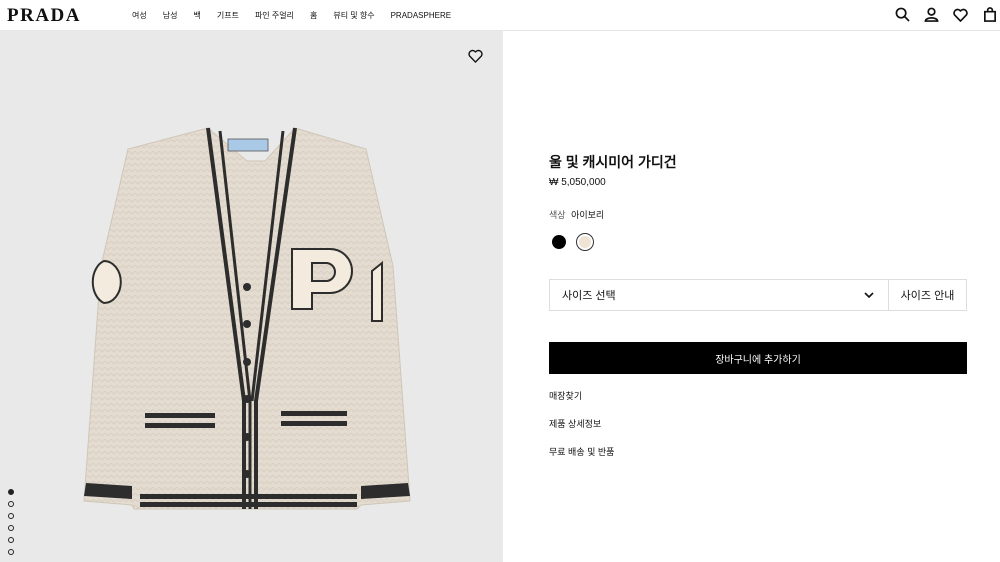  What do you see at coordinates (170, 15) in the screenshot?
I see `nav-men: 남성` at bounding box center [170, 15].